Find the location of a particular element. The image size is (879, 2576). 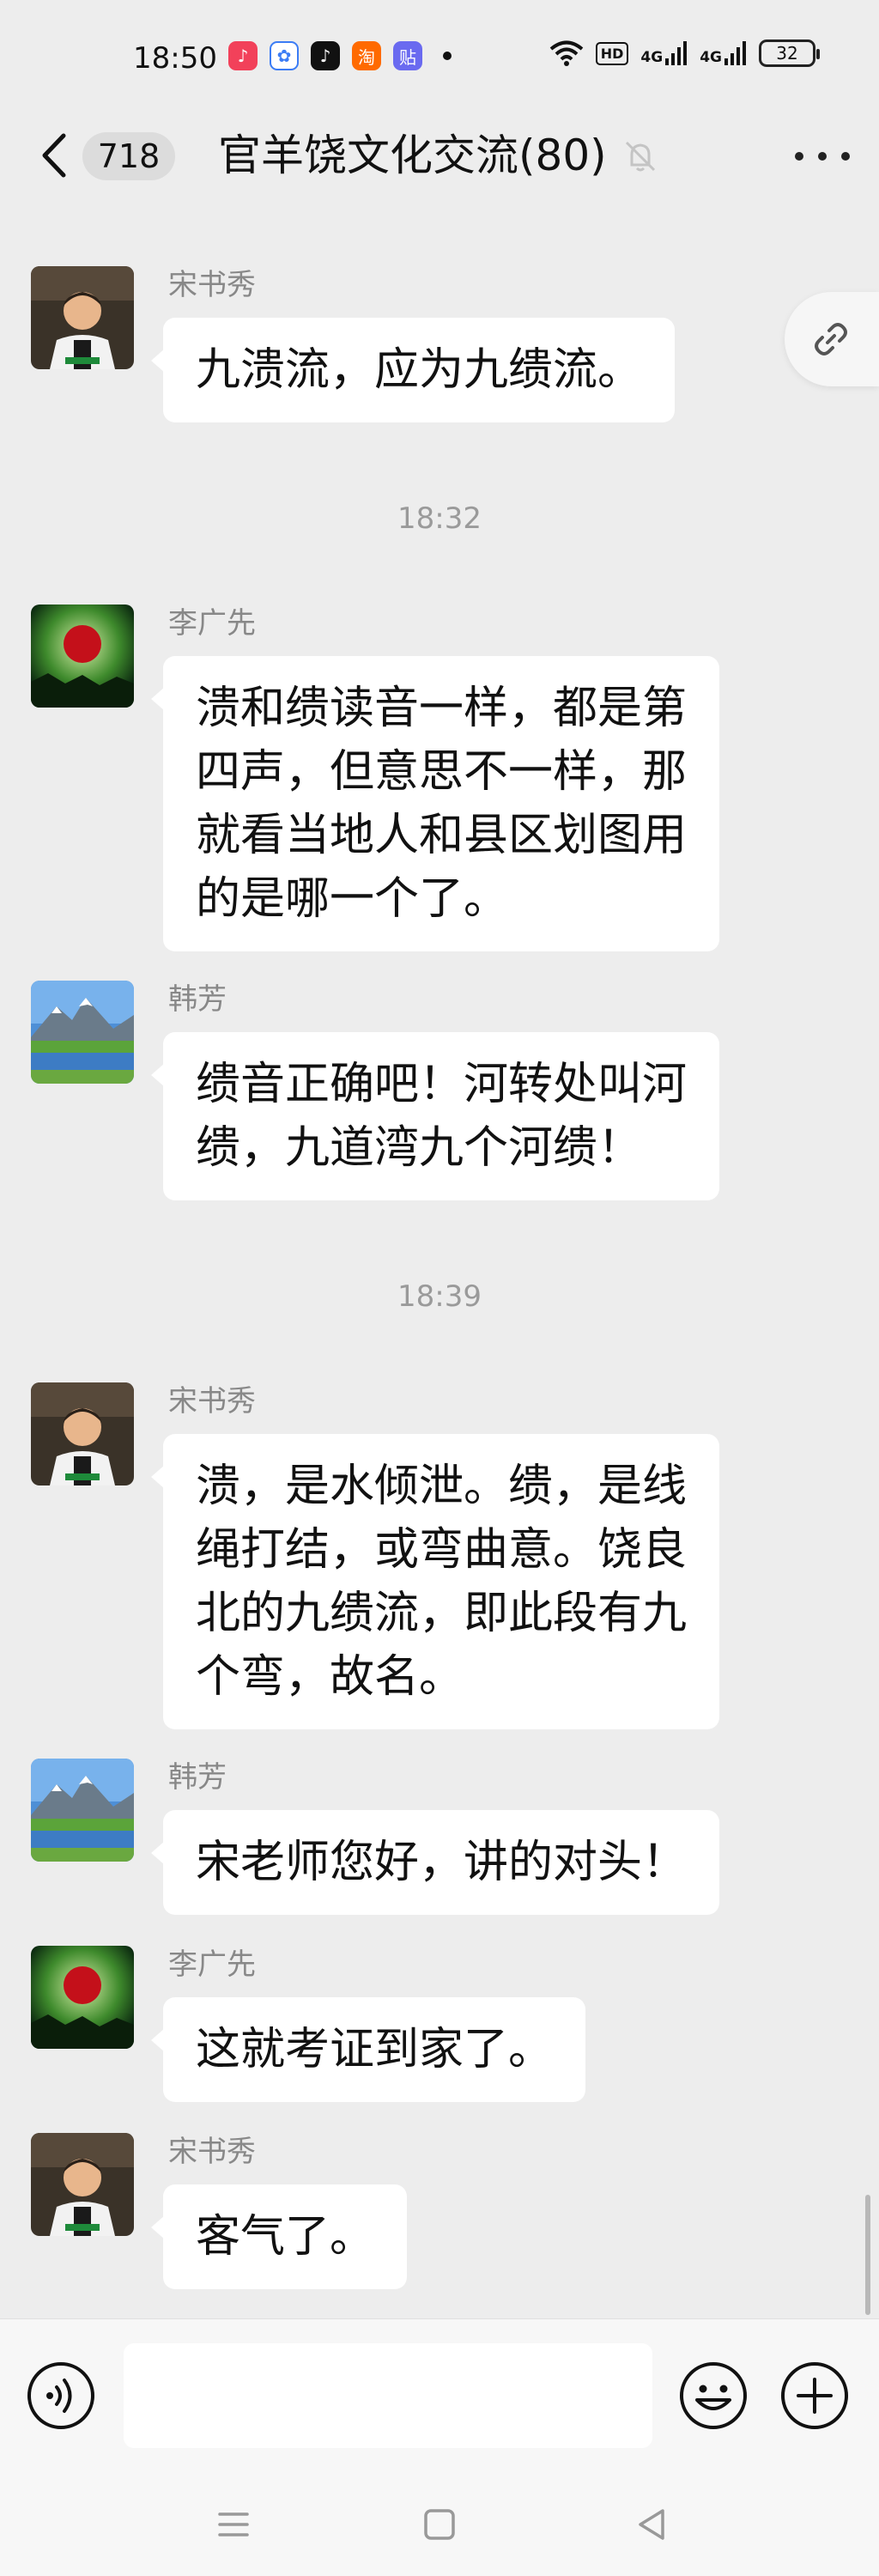

message-text-line: 个弯，故名。 is located at coordinates (330, 1677).